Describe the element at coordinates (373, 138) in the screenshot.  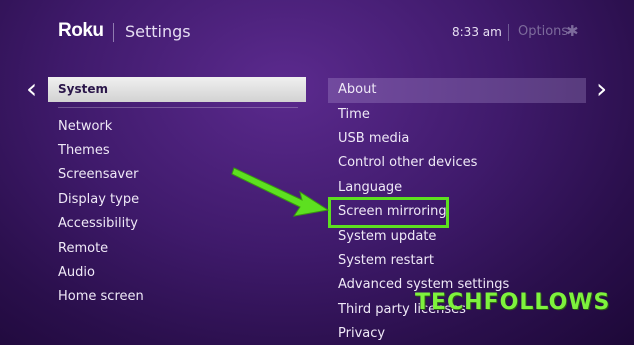
I see `right-menu-item-usb-media: USB media` at that location.